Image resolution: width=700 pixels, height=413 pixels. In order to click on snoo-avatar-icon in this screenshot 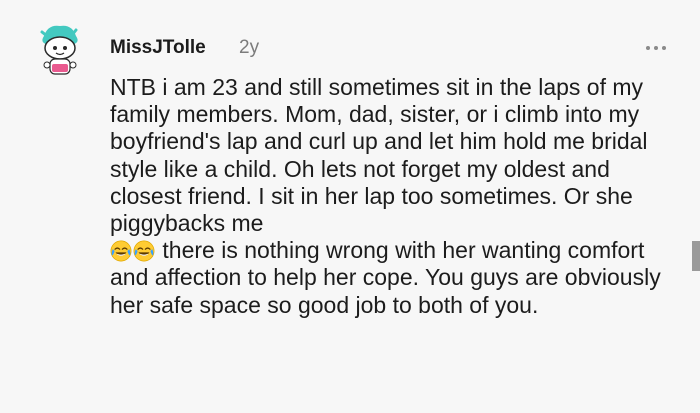, I will do `click(59, 50)`.